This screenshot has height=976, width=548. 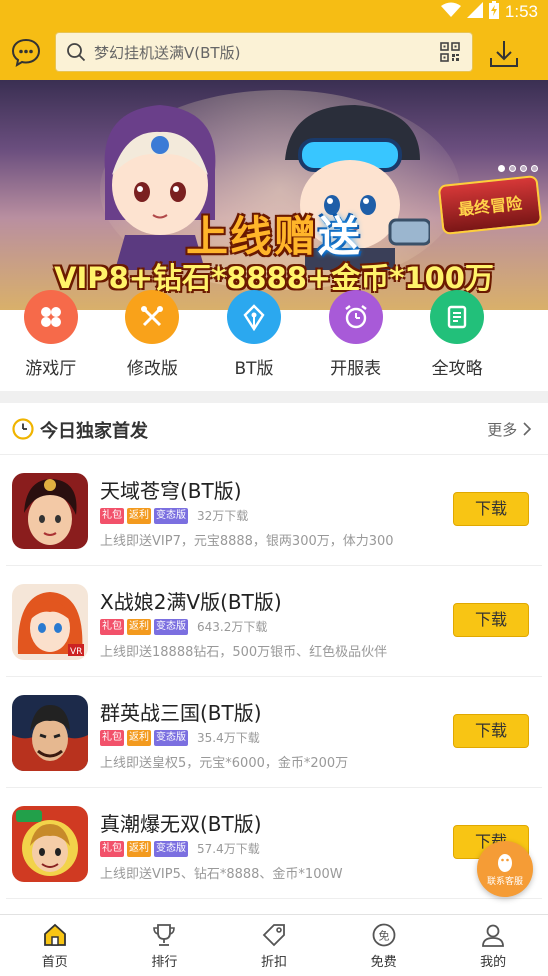 What do you see at coordinates (274, 12) in the screenshot?
I see `status-bar: 1:53` at bounding box center [274, 12].